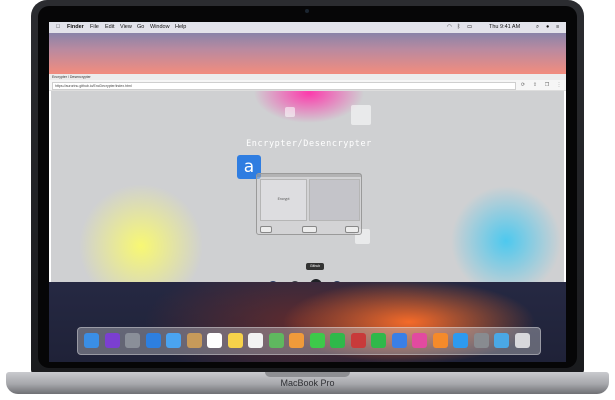 This screenshot has height=400, width=615. I want to click on github-icon, so click(316, 280).